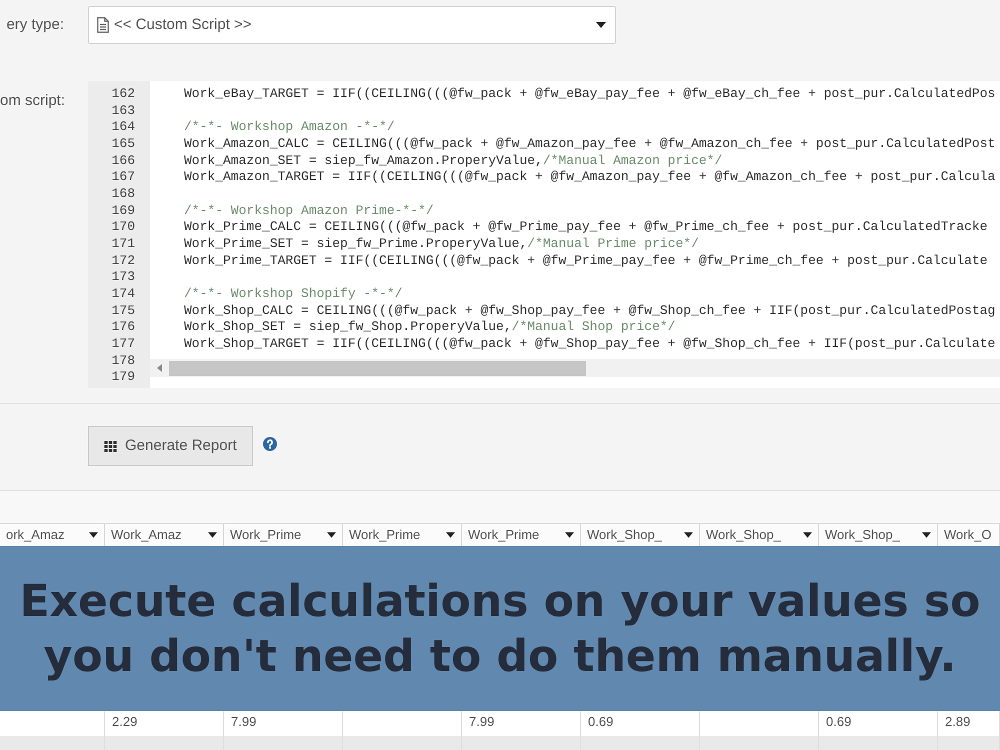  I want to click on line-number: 170, so click(122, 227).